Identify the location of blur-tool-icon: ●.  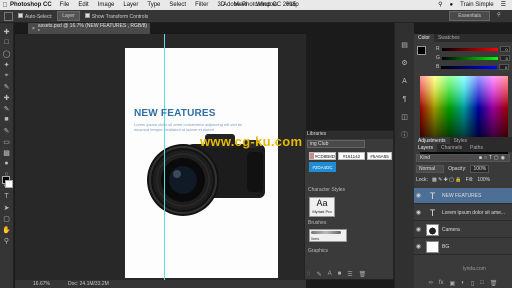
(6, 163).